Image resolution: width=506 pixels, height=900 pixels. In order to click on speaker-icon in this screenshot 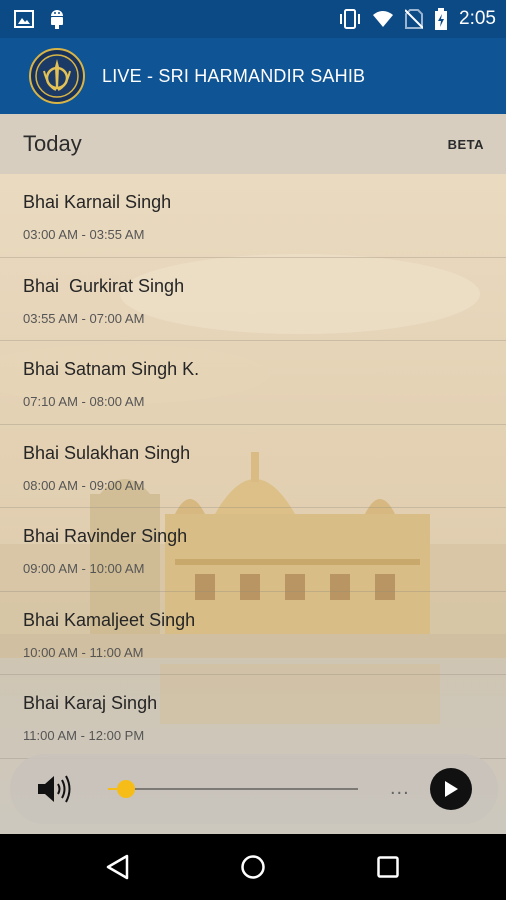, I will do `click(54, 789)`.